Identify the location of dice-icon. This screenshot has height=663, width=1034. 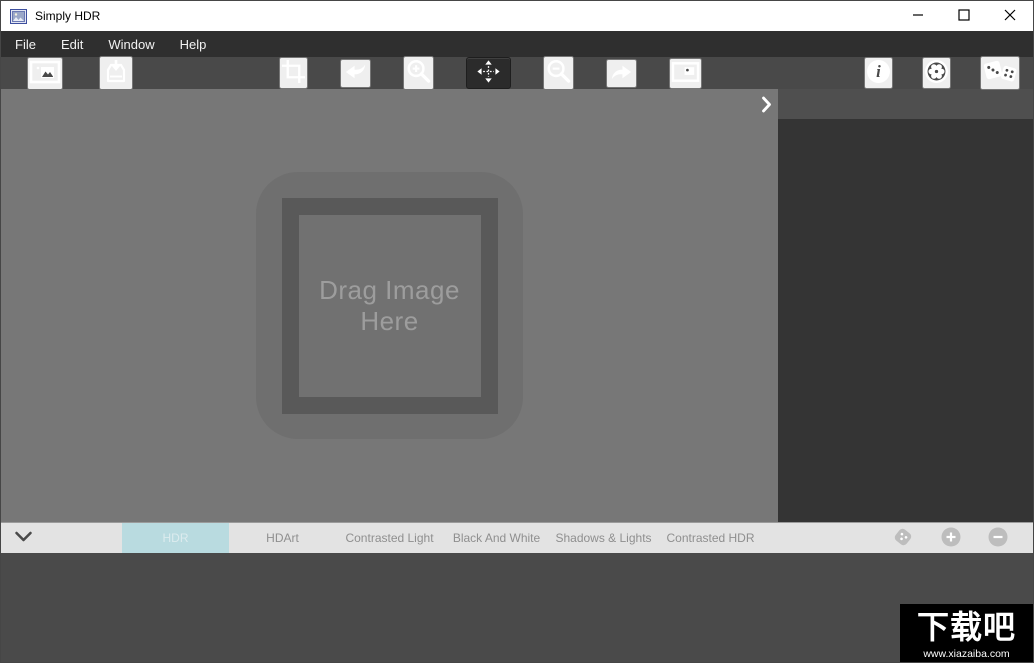
(1000, 73).